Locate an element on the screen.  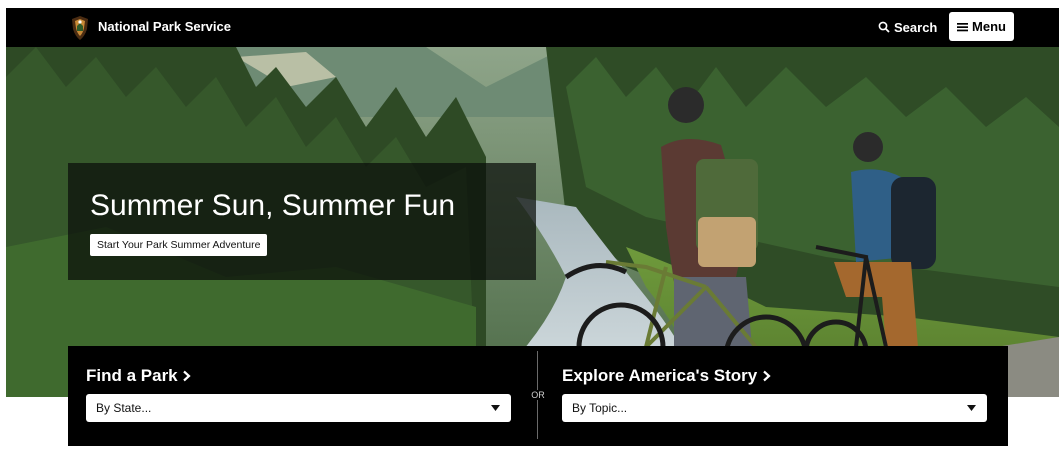
search-label: Search is located at coordinates (916, 27).